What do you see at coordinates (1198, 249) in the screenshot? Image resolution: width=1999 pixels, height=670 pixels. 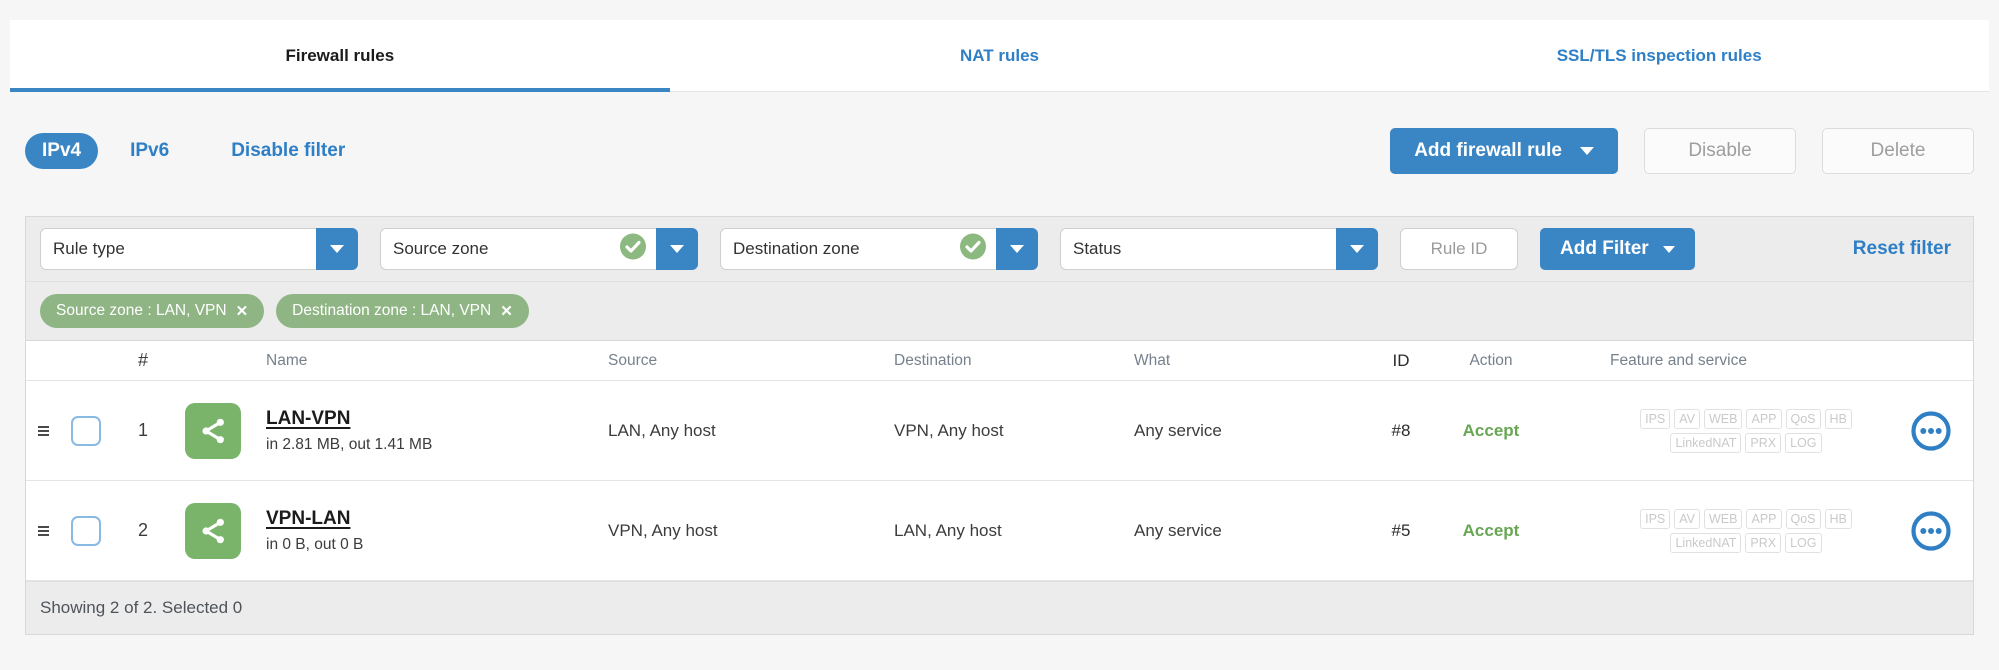 I see `status-field: Status` at bounding box center [1198, 249].